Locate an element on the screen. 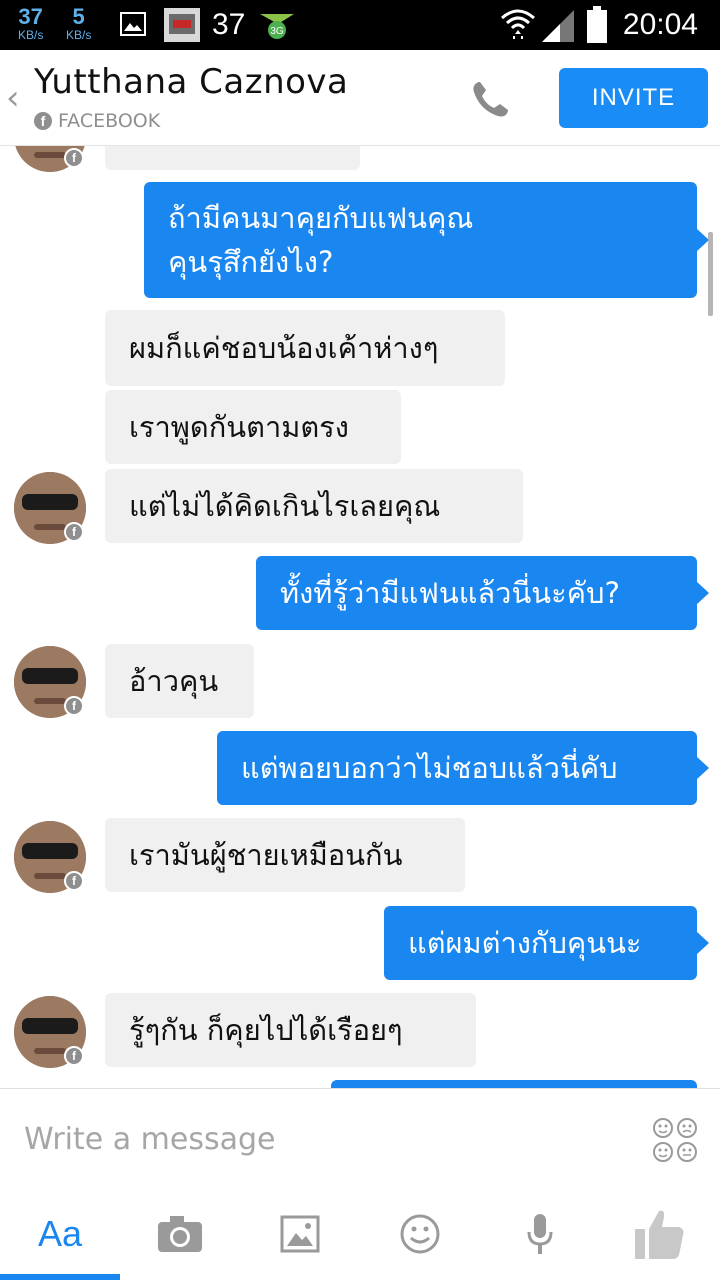 This screenshot has height=1280, width=720. back-arrow-icon: ‹ is located at coordinates (13, 98).